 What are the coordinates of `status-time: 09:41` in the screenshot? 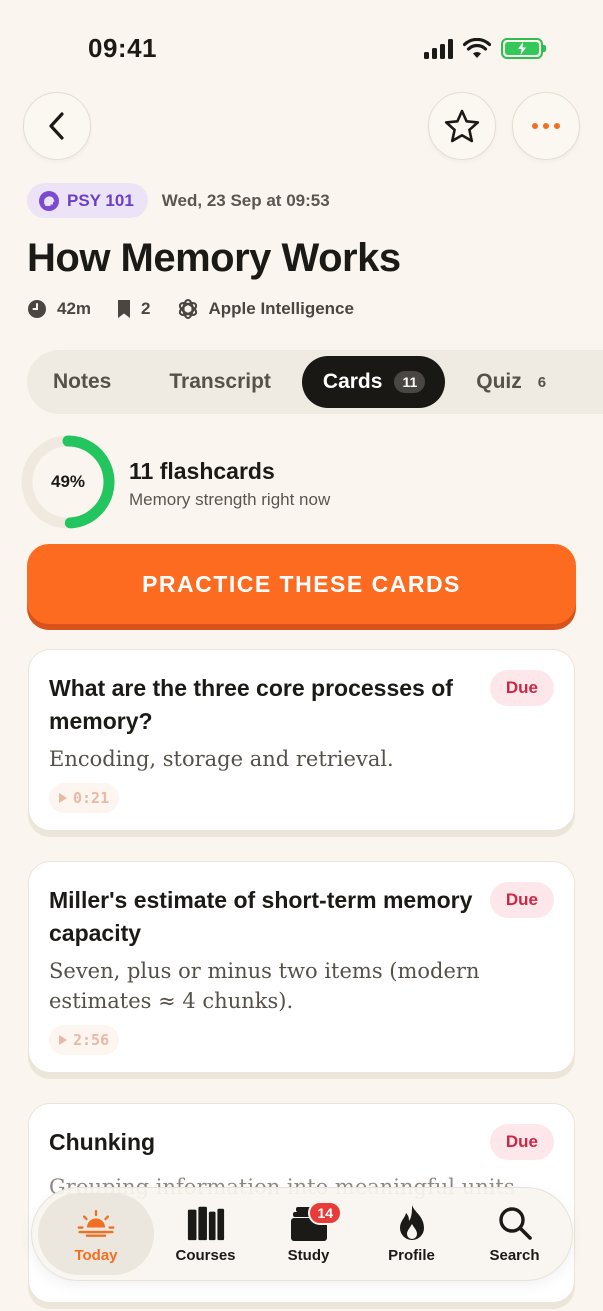 It's located at (122, 48).